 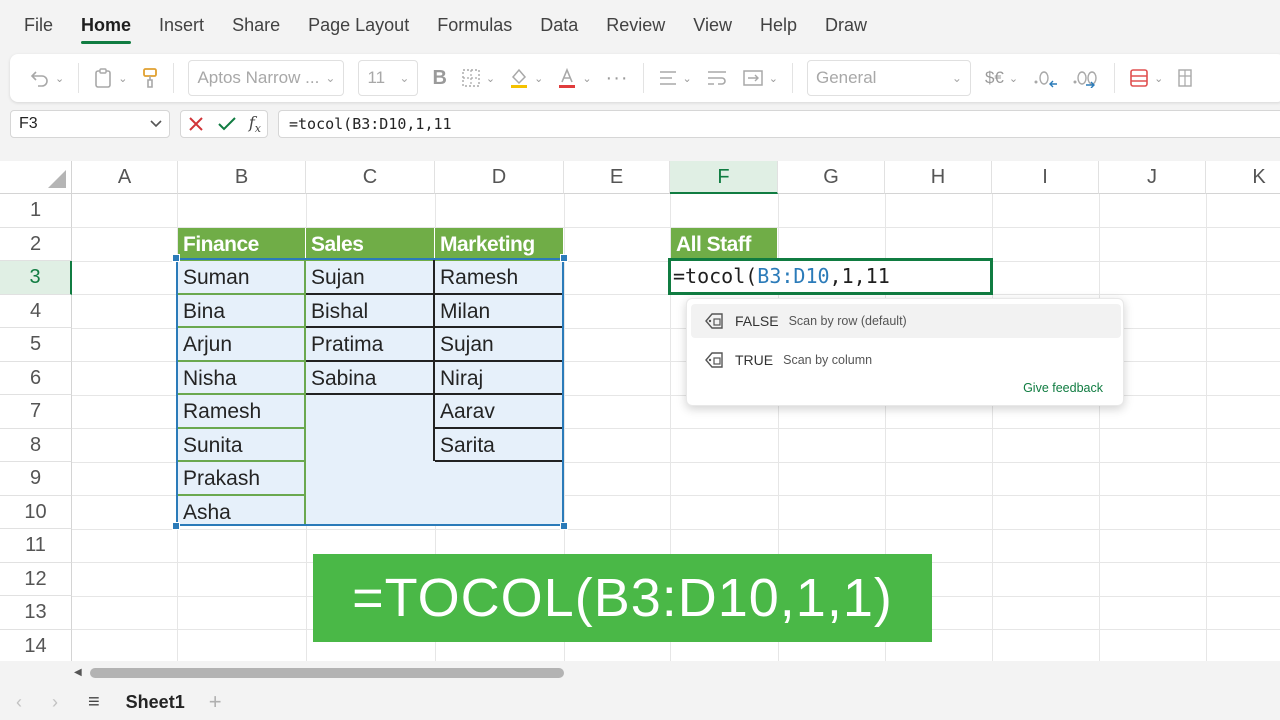 I want to click on row-header-10: 10, so click(x=36, y=512).